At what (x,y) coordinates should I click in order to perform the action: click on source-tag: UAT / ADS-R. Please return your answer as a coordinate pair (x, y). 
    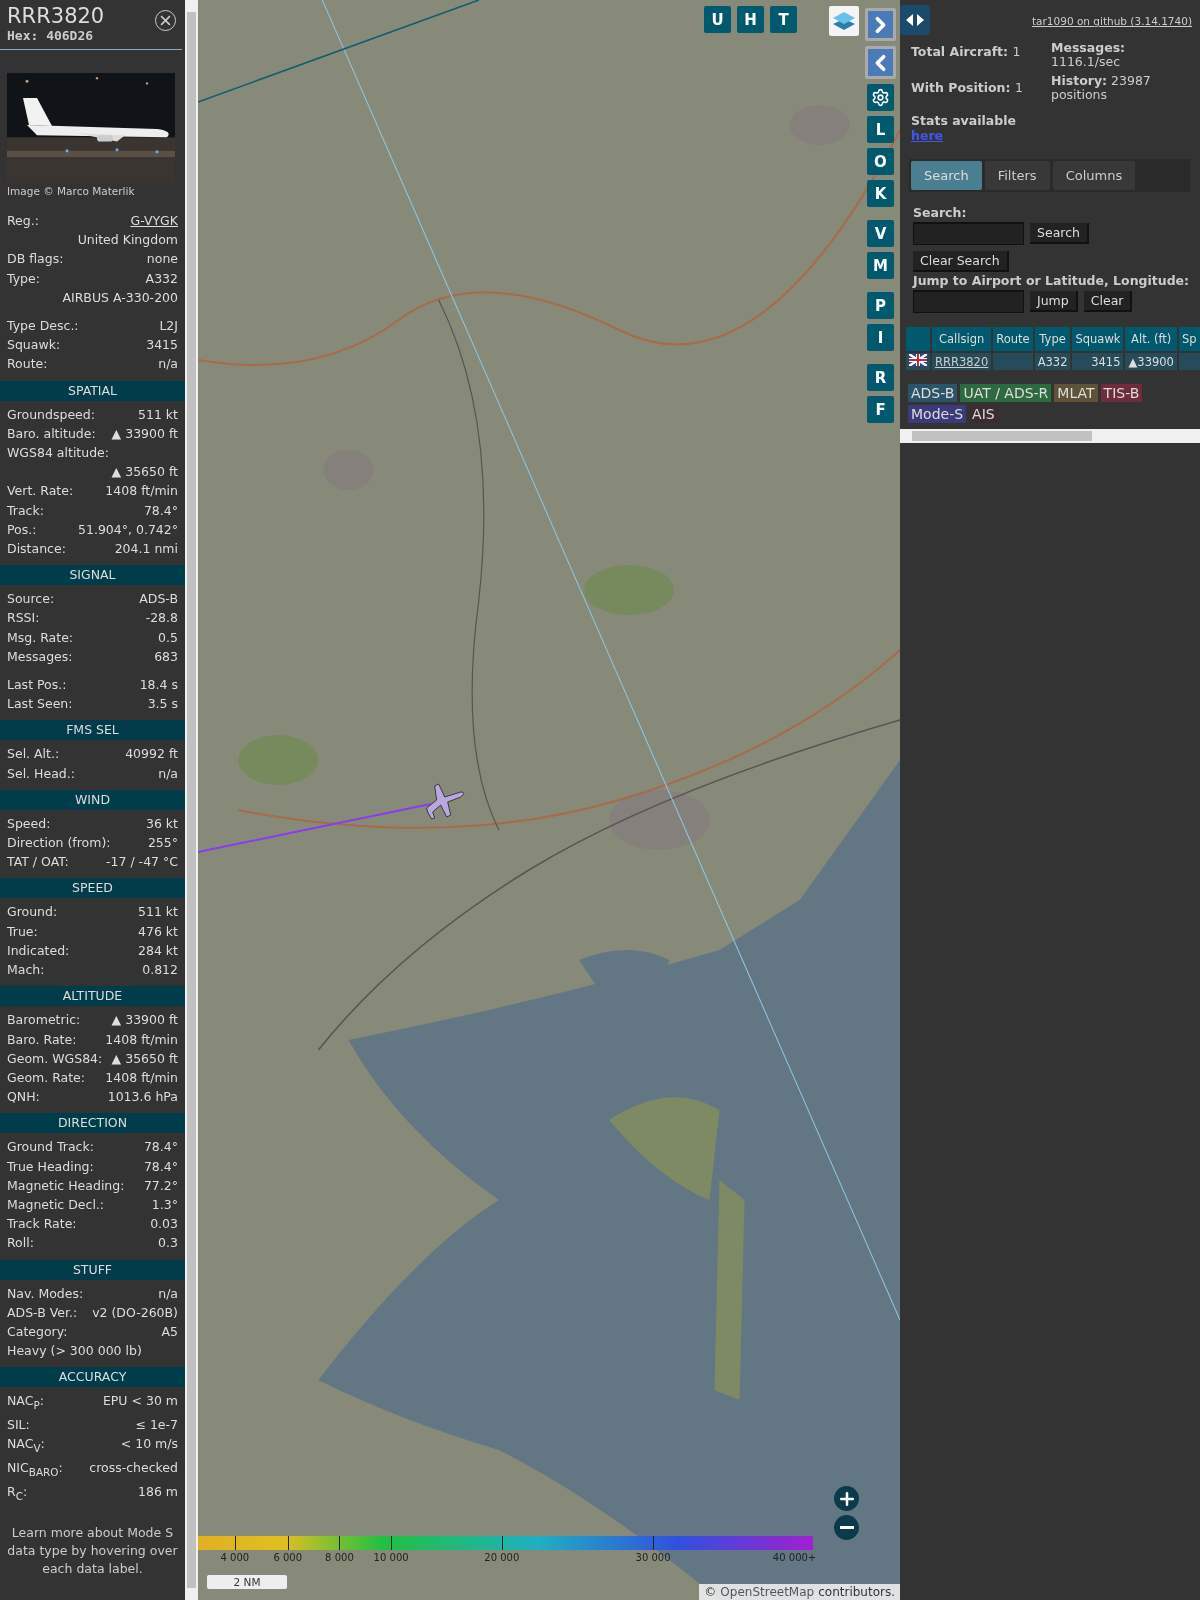
    Looking at the image, I should click on (1006, 393).